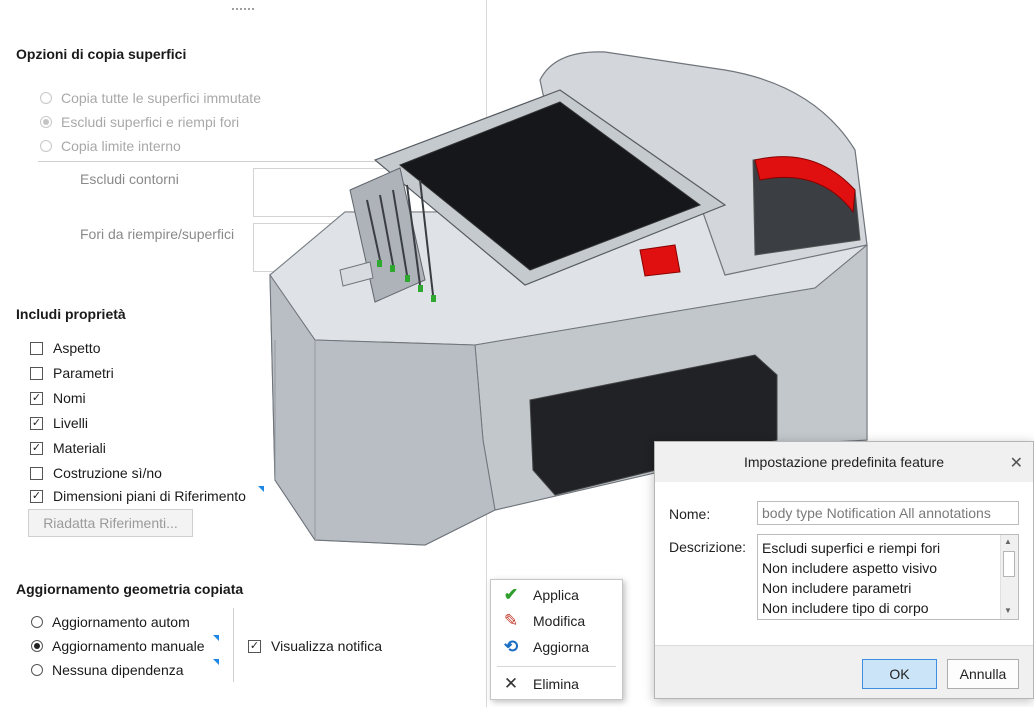 This screenshot has width=1034, height=707. Describe the element at coordinates (69, 398) in the screenshot. I see `checkbox-label: Nomi` at that location.